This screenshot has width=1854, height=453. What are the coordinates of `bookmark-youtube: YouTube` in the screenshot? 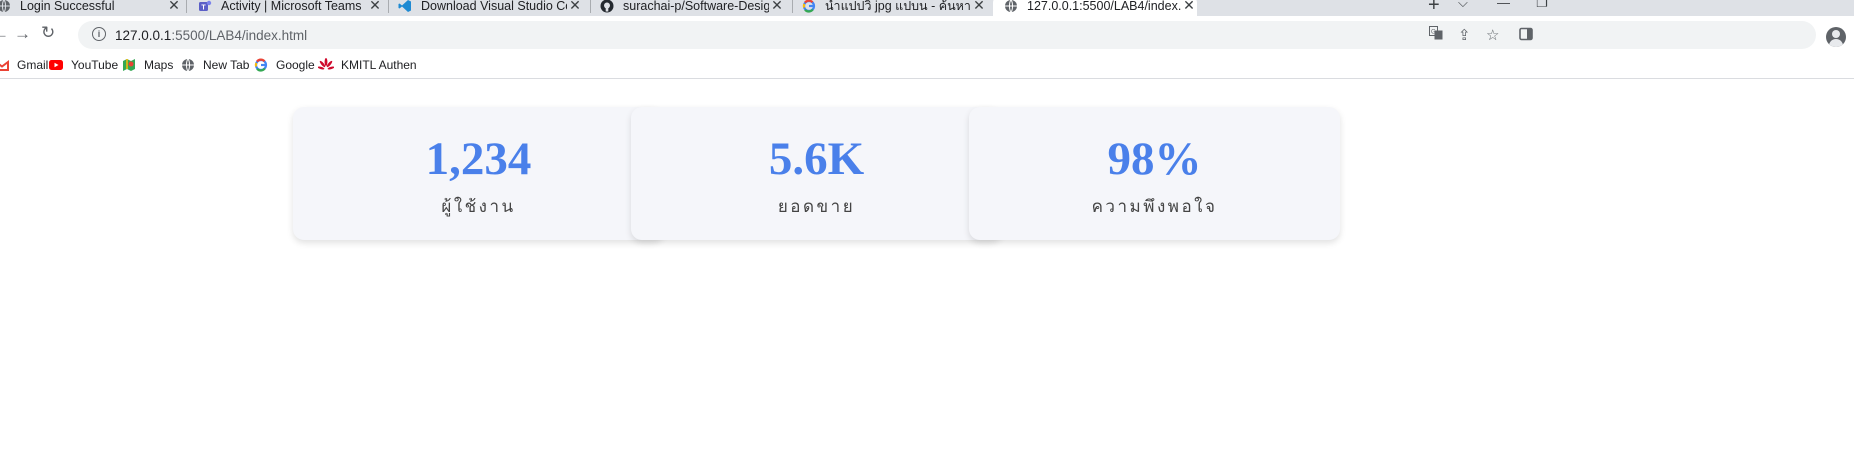 It's located at (83, 65).